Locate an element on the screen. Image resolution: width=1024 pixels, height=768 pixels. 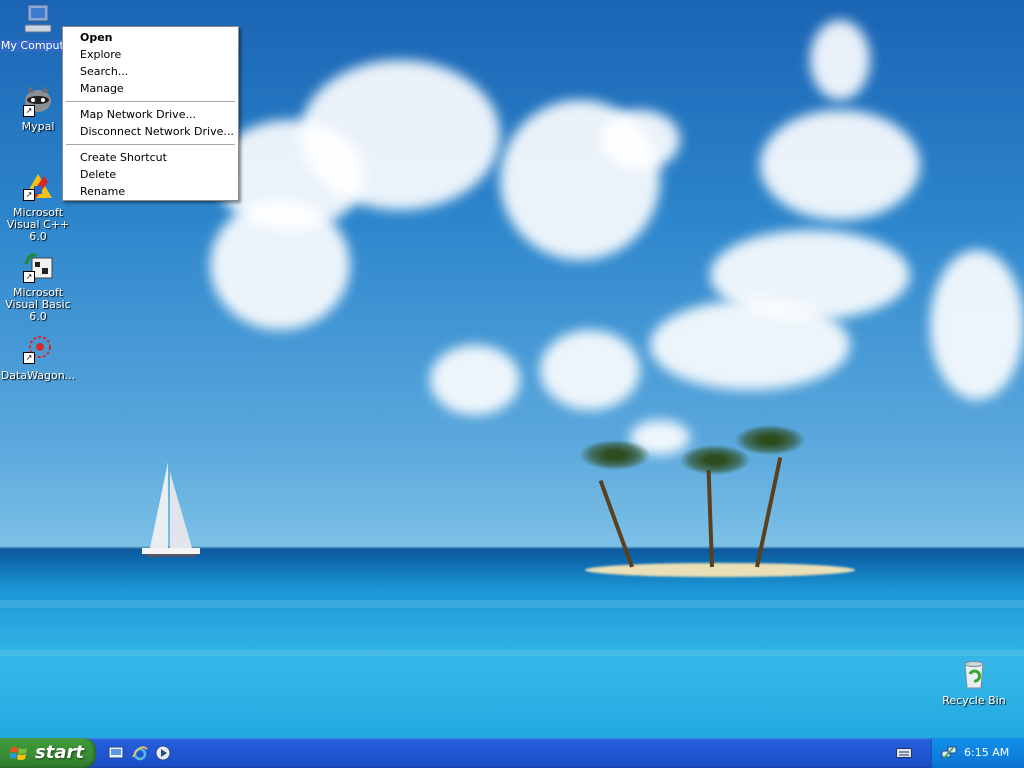
network-connection-icon is located at coordinates (949, 753).